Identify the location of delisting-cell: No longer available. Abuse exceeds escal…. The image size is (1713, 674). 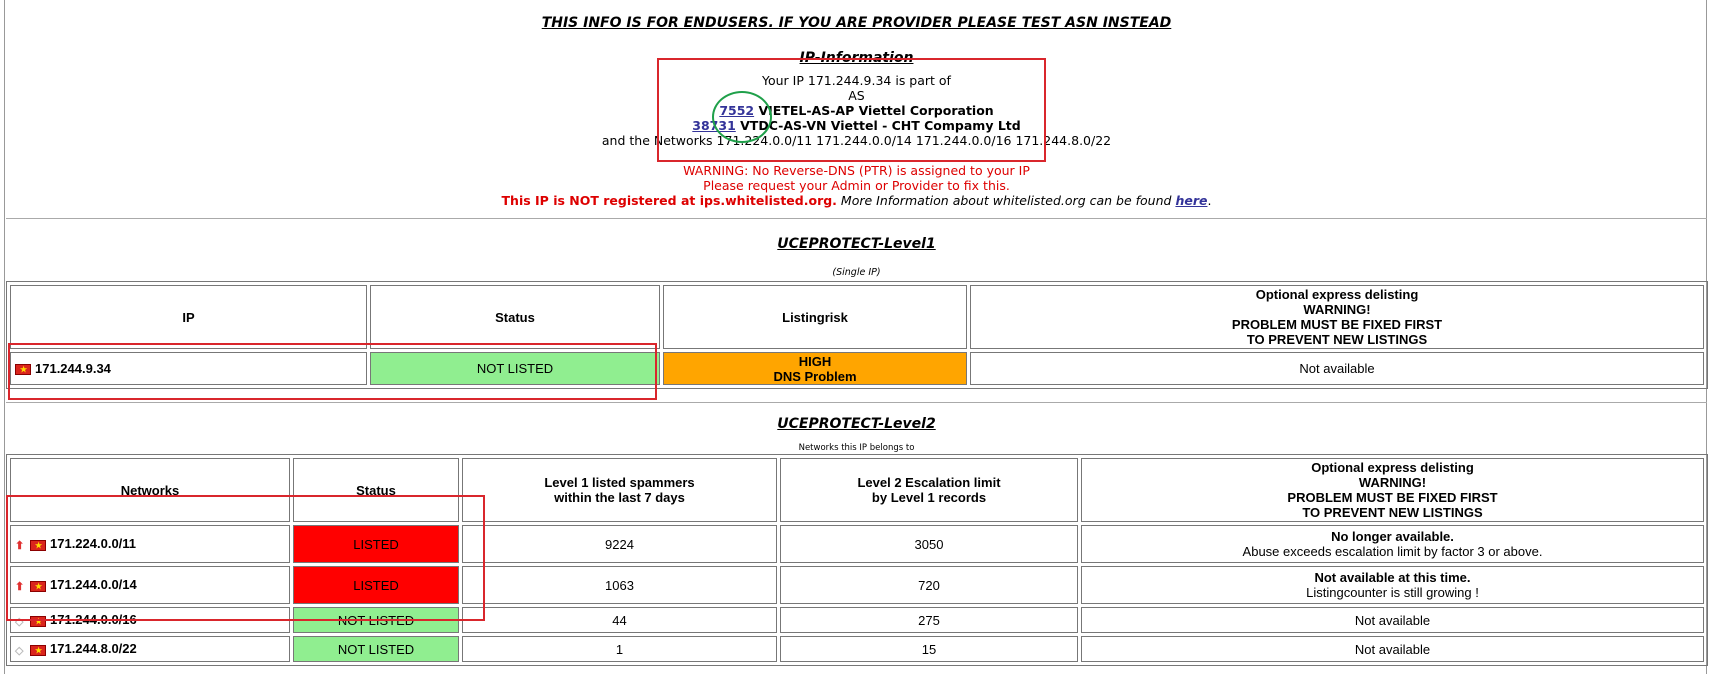
(1392, 544).